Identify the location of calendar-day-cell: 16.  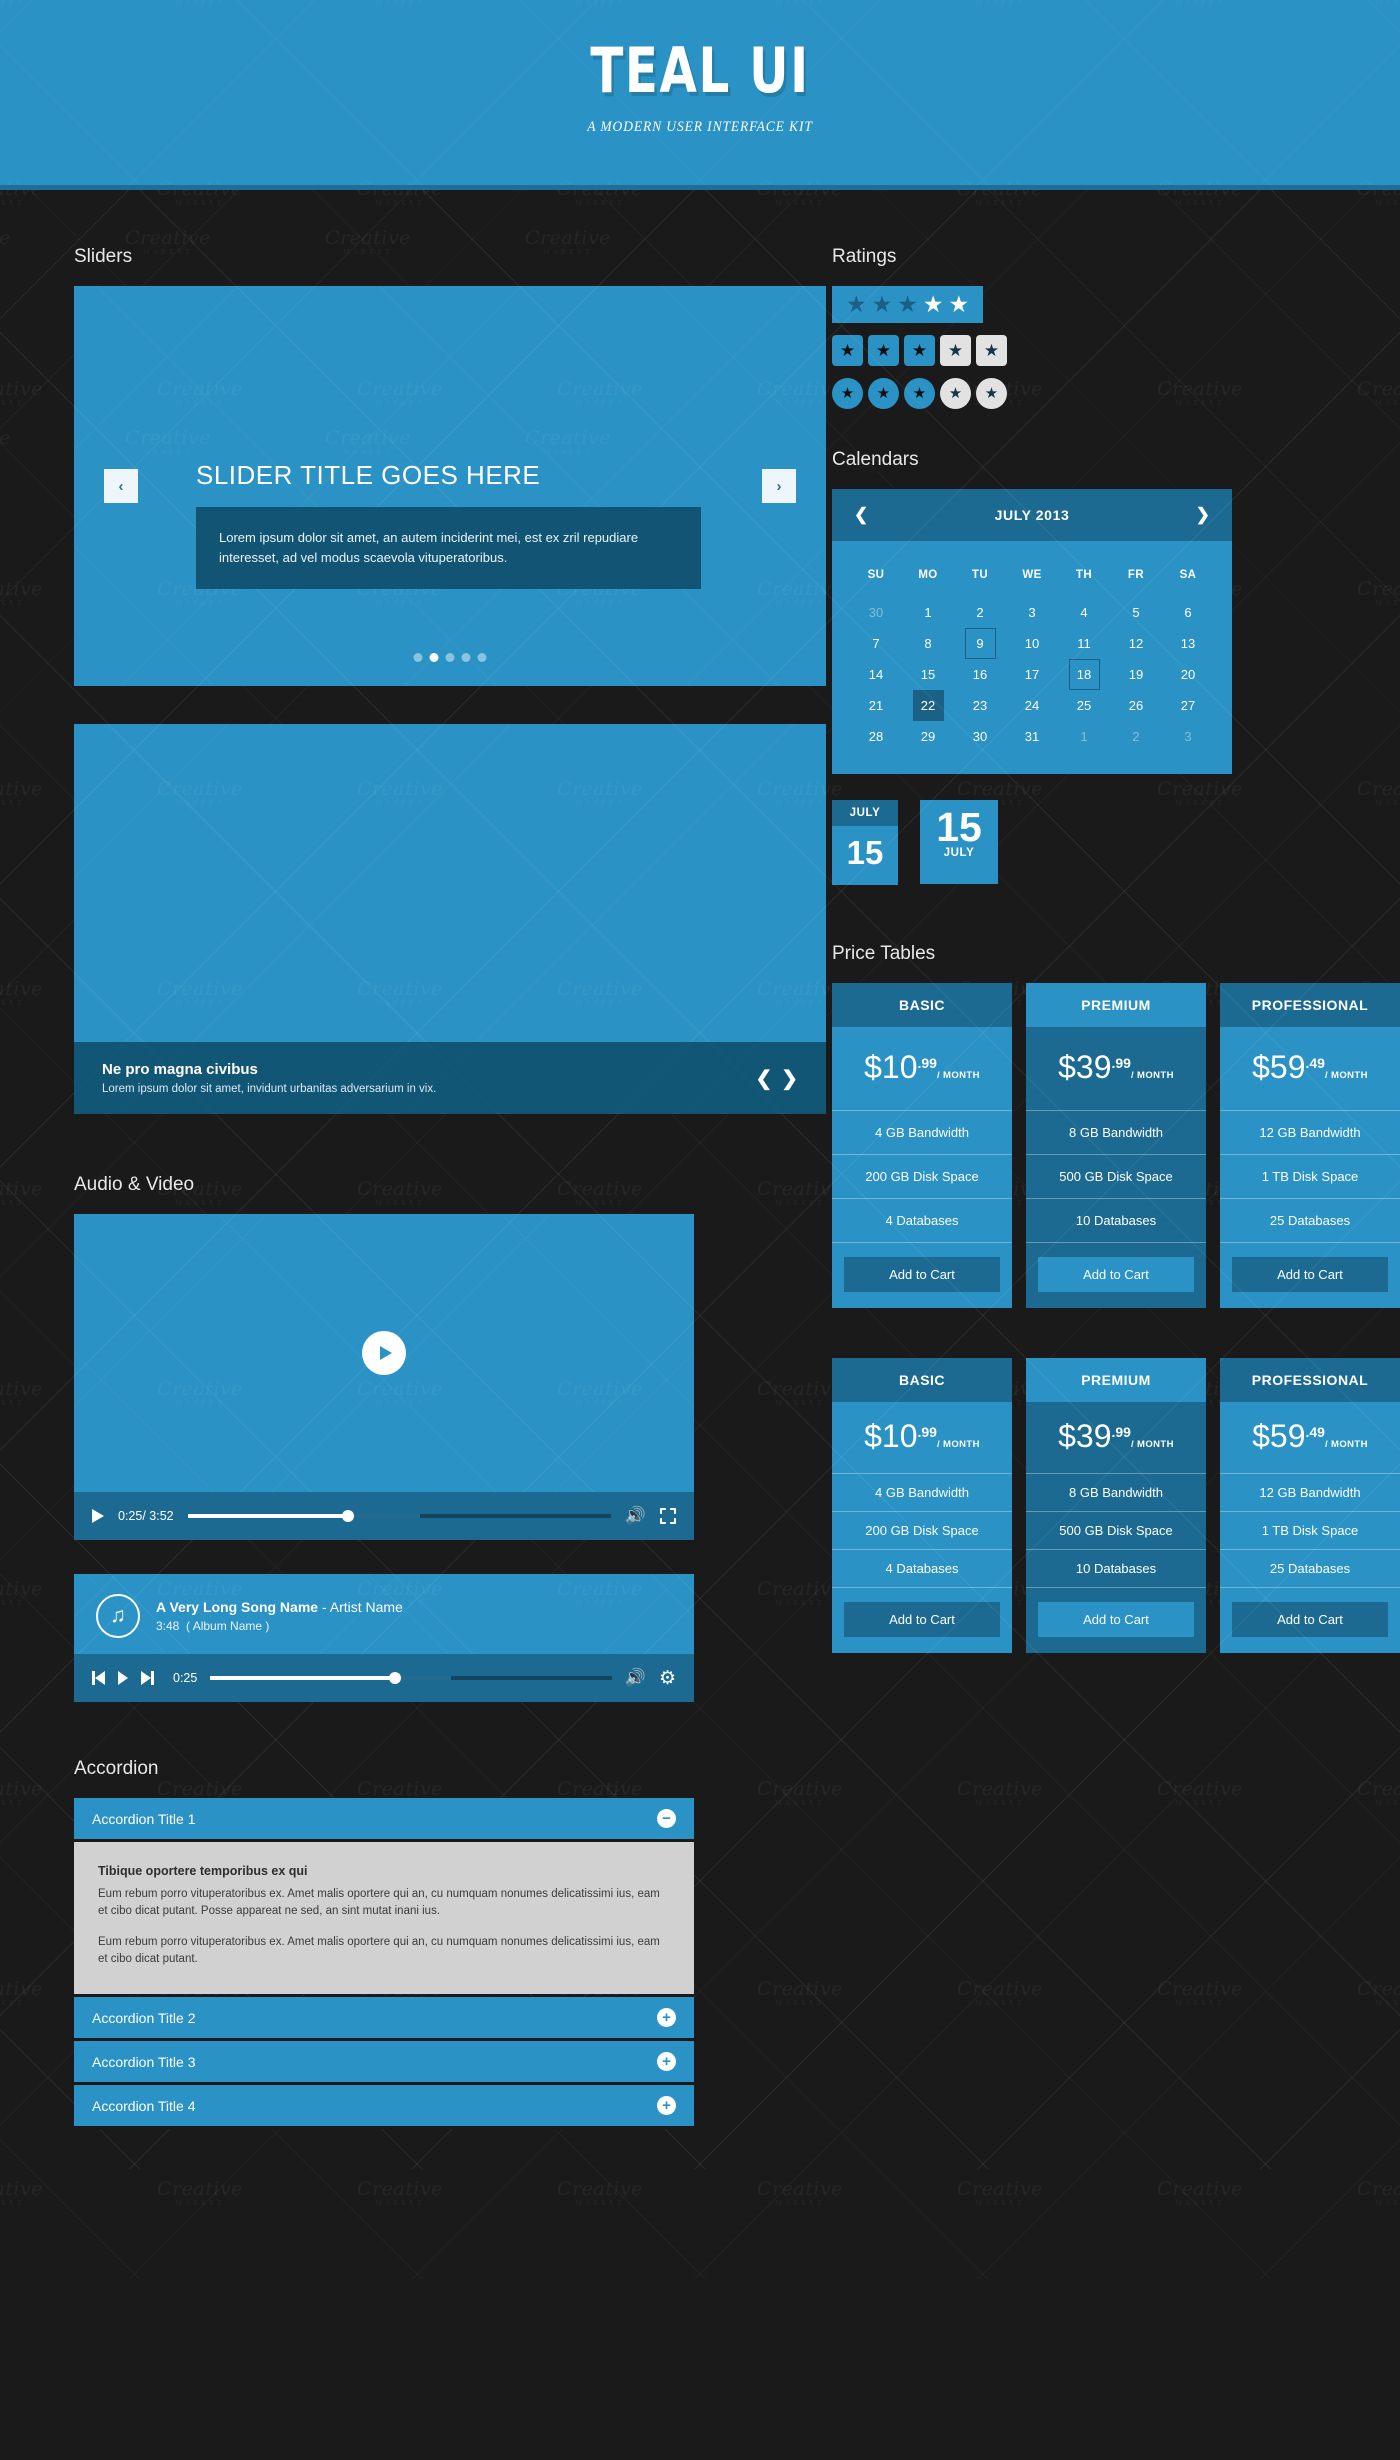
(980, 674).